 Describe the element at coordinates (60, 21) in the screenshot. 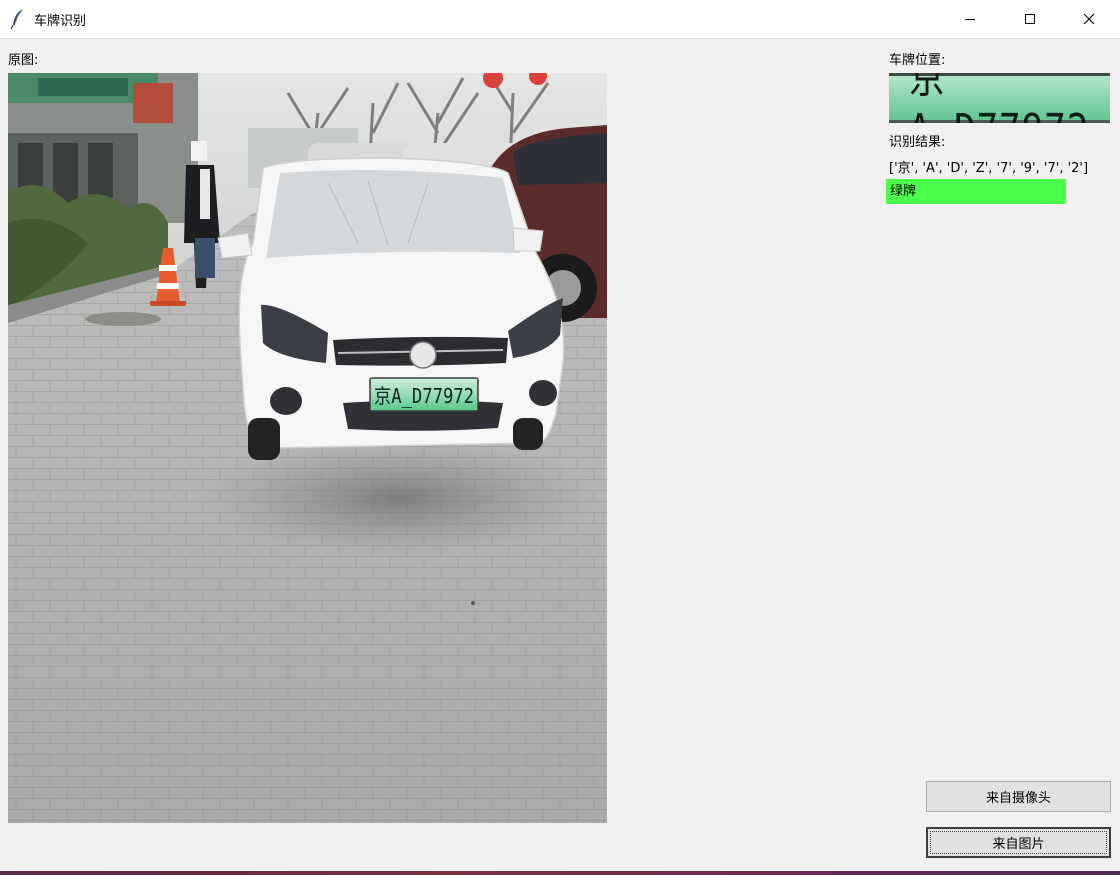

I see `window-title: 车牌识别` at that location.